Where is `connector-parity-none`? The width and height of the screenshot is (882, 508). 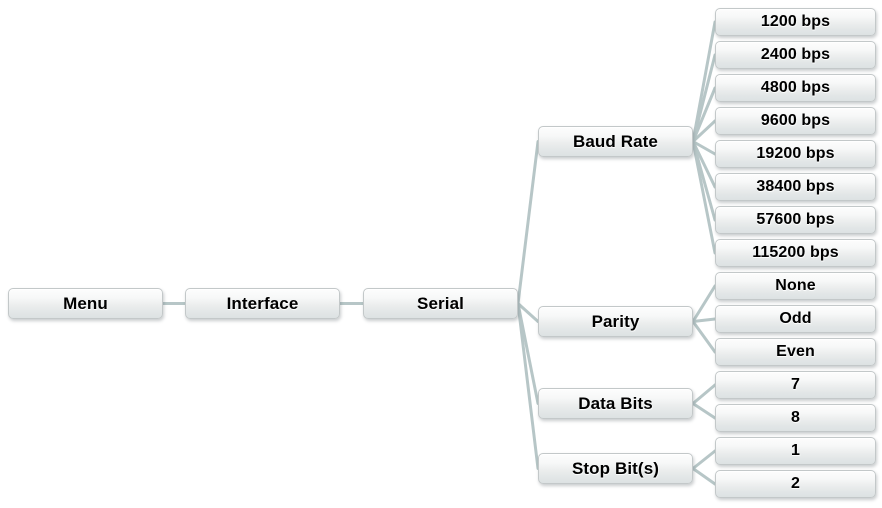 connector-parity-none is located at coordinates (704, 303).